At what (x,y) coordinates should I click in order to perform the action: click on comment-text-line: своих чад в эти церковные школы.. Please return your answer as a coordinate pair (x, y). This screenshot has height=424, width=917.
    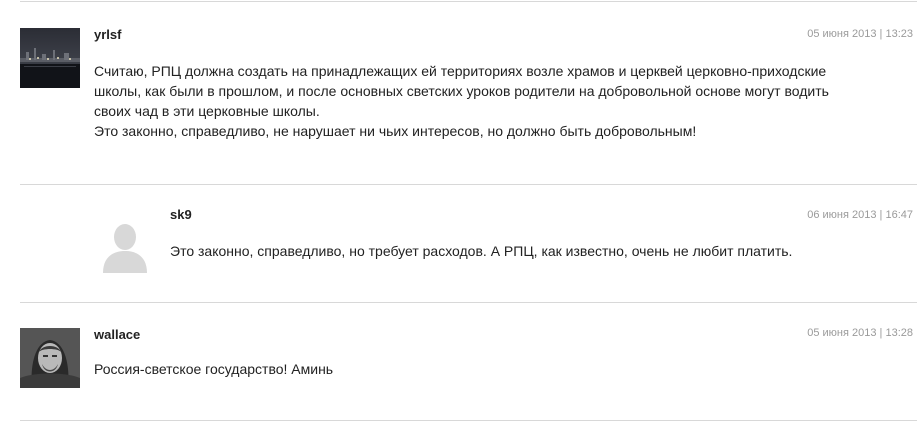
    Looking at the image, I should click on (207, 111).